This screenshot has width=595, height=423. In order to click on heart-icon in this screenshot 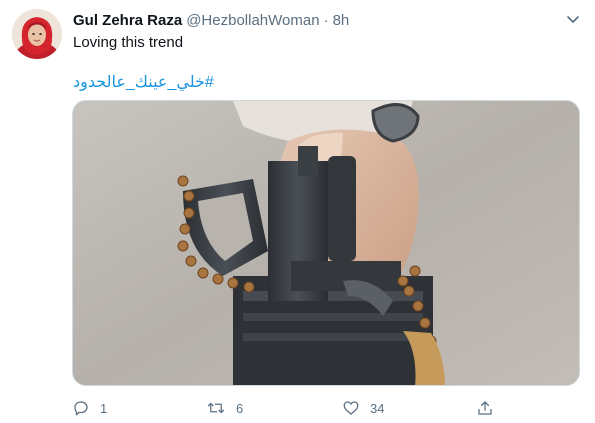, I will do `click(351, 408)`.